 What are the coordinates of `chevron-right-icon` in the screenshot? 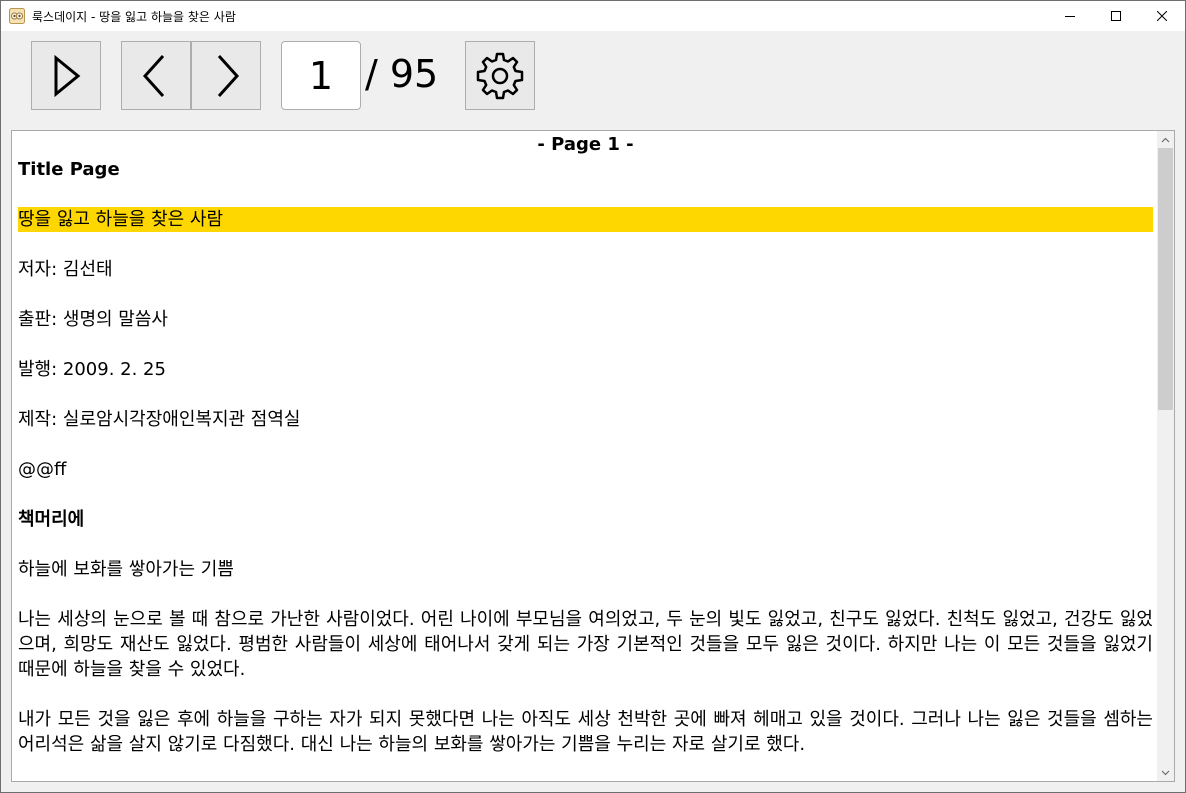 It's located at (228, 75).